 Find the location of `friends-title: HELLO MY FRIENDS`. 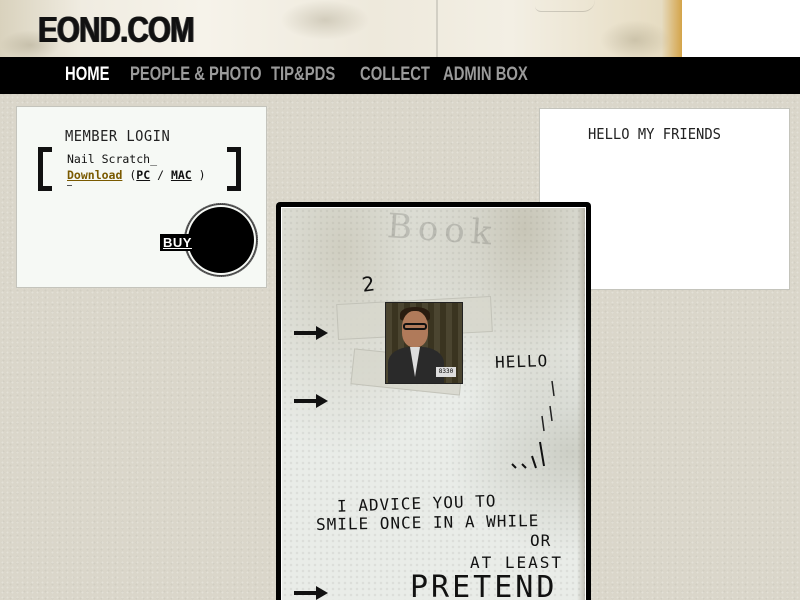

friends-title: HELLO MY FRIENDS is located at coordinates (654, 134).